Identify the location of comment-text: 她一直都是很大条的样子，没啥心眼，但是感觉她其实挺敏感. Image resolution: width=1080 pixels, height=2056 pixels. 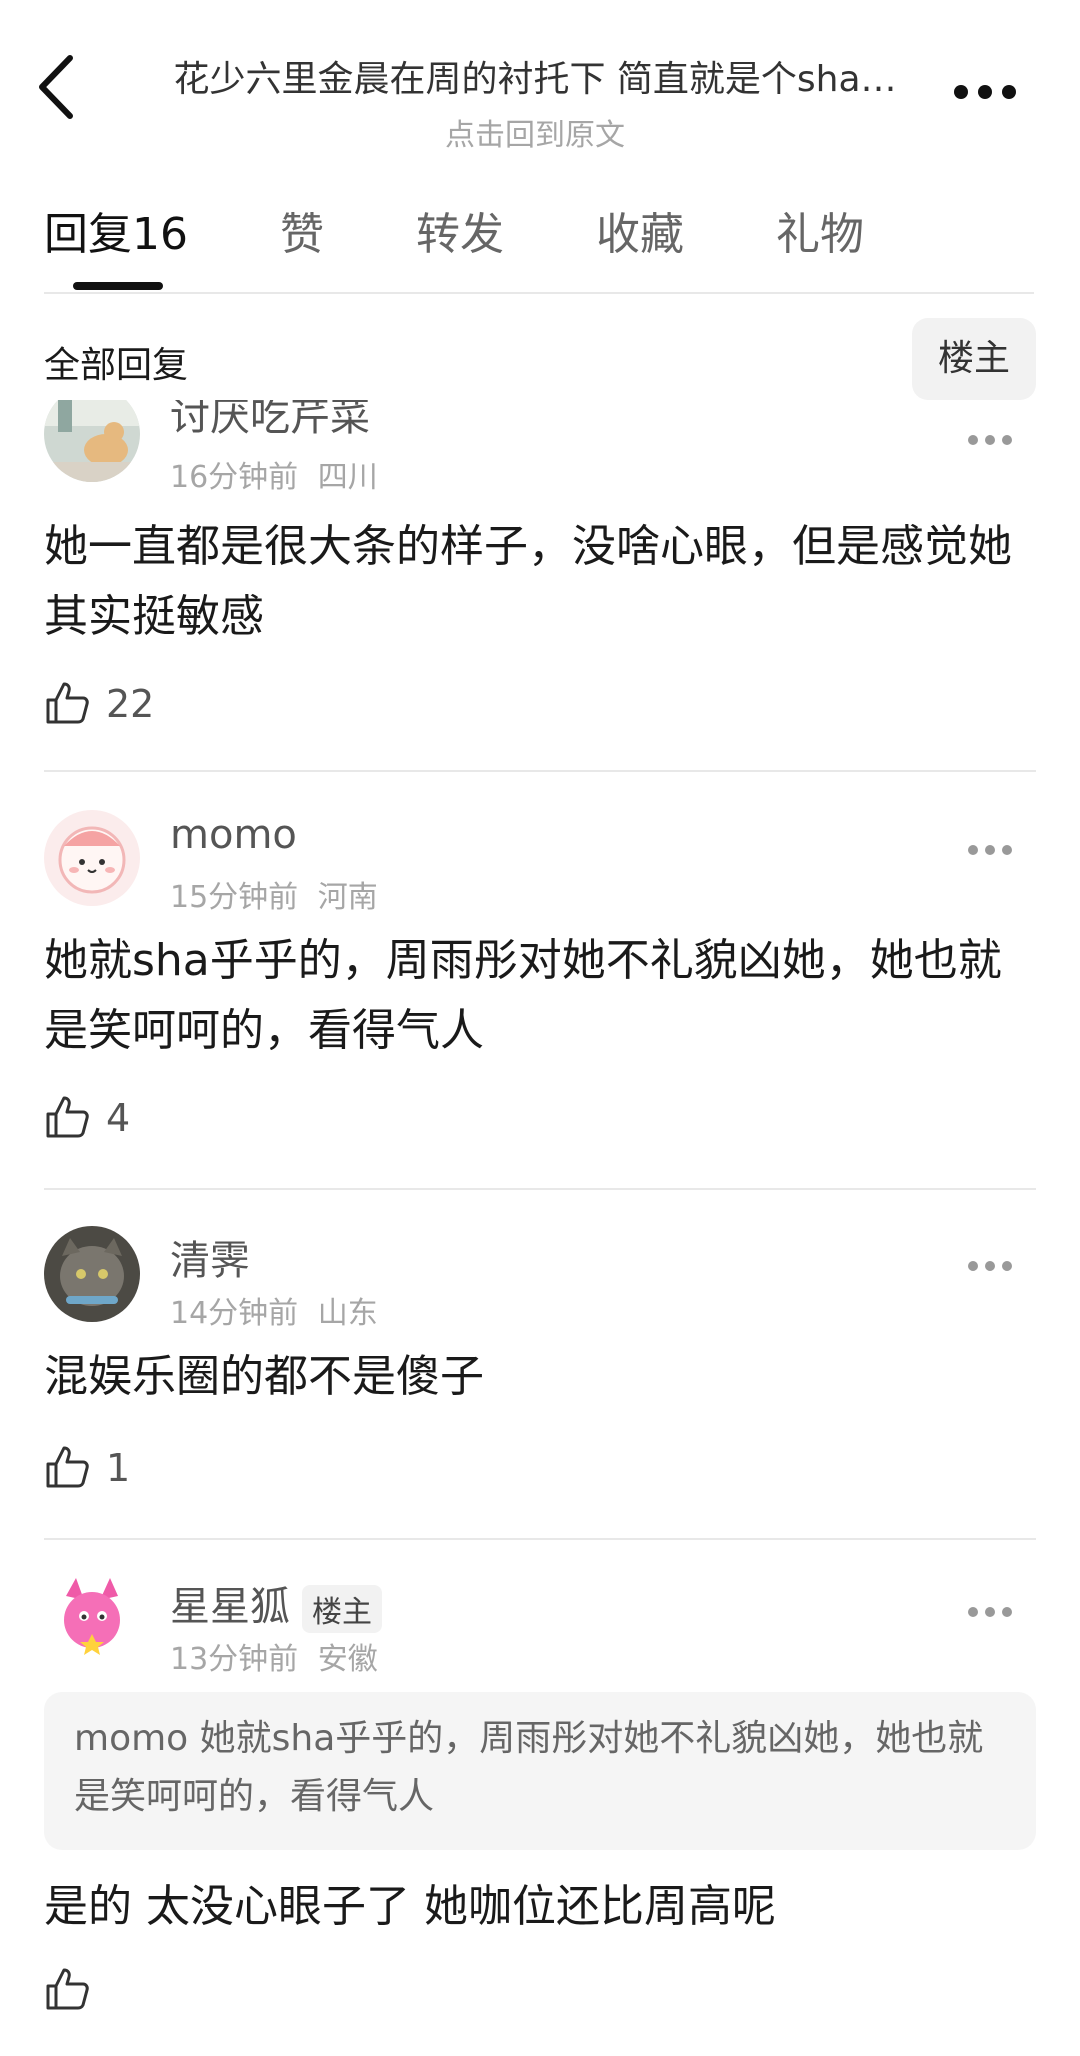
(528, 581).